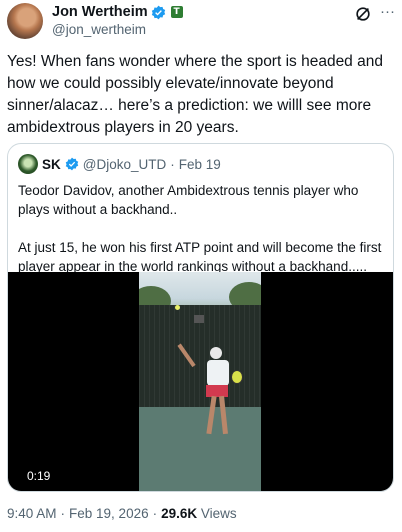 Image resolution: width=402 pixels, height=532 pixels. Describe the element at coordinates (387, 11) in the screenshot. I see `more-icon: ···` at that location.